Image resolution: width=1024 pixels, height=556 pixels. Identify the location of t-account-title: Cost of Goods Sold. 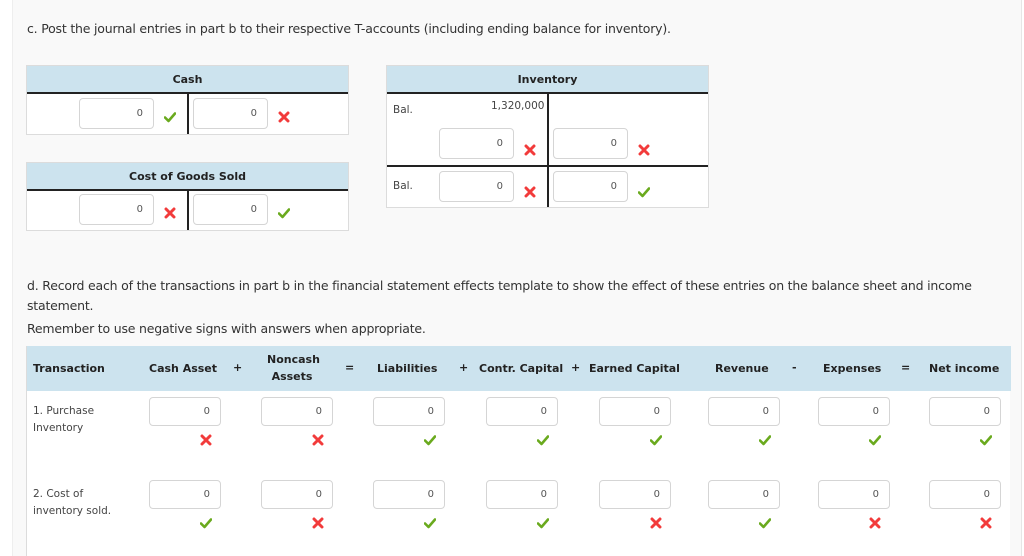
(187, 177).